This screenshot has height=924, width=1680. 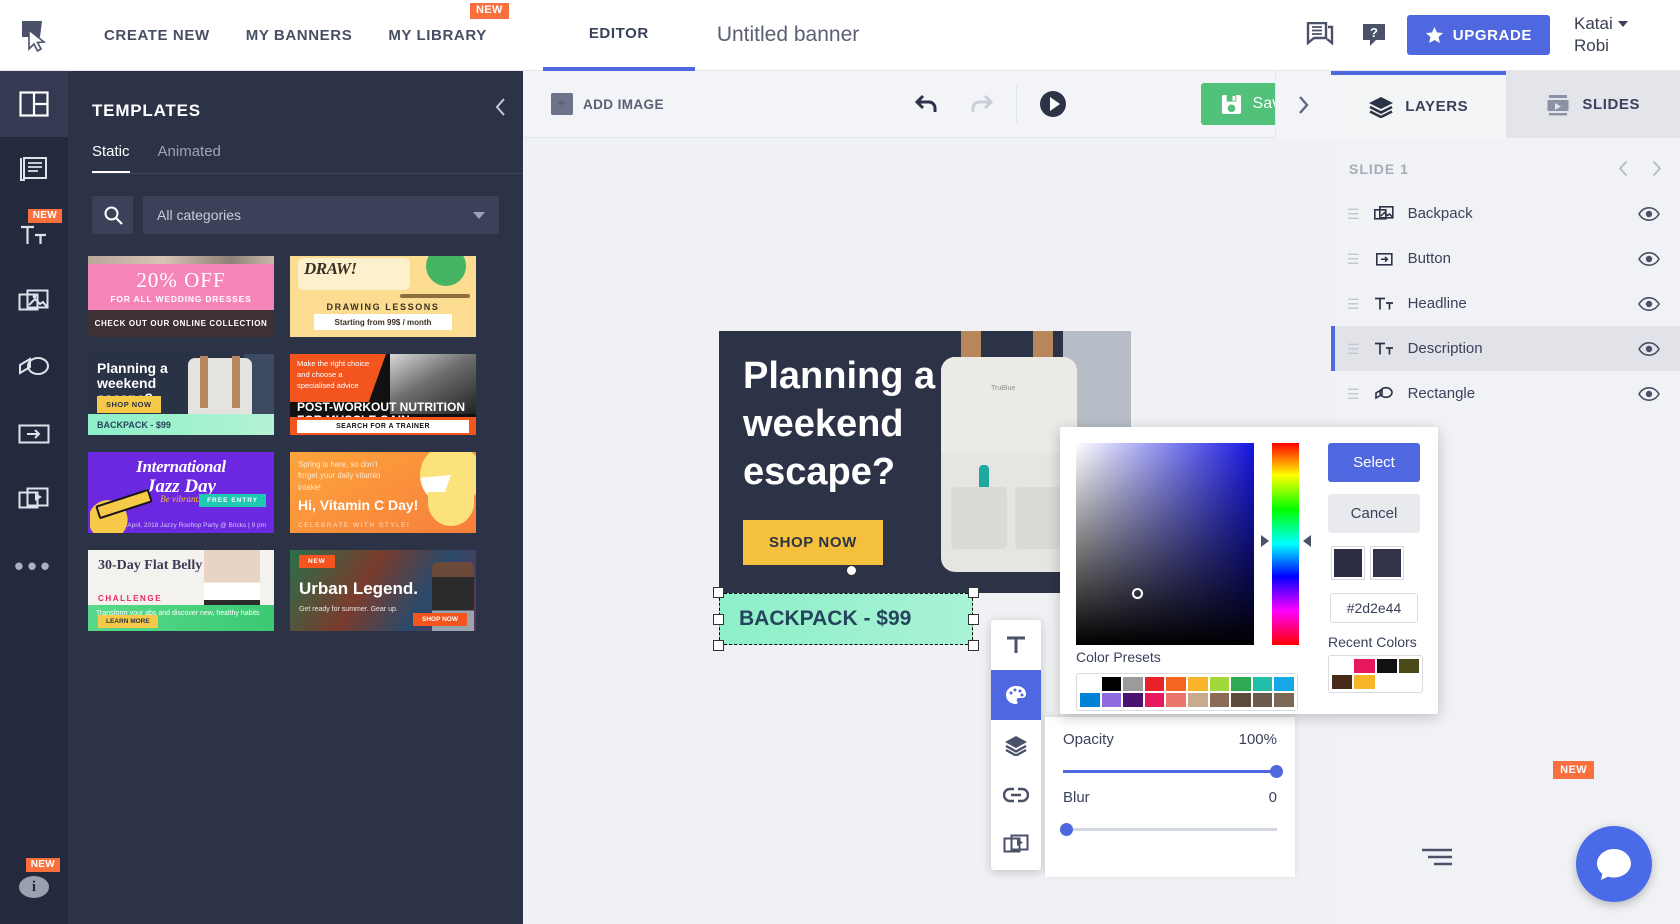 I want to click on canvas-description-element: BACKPACK - $99, so click(x=846, y=608).